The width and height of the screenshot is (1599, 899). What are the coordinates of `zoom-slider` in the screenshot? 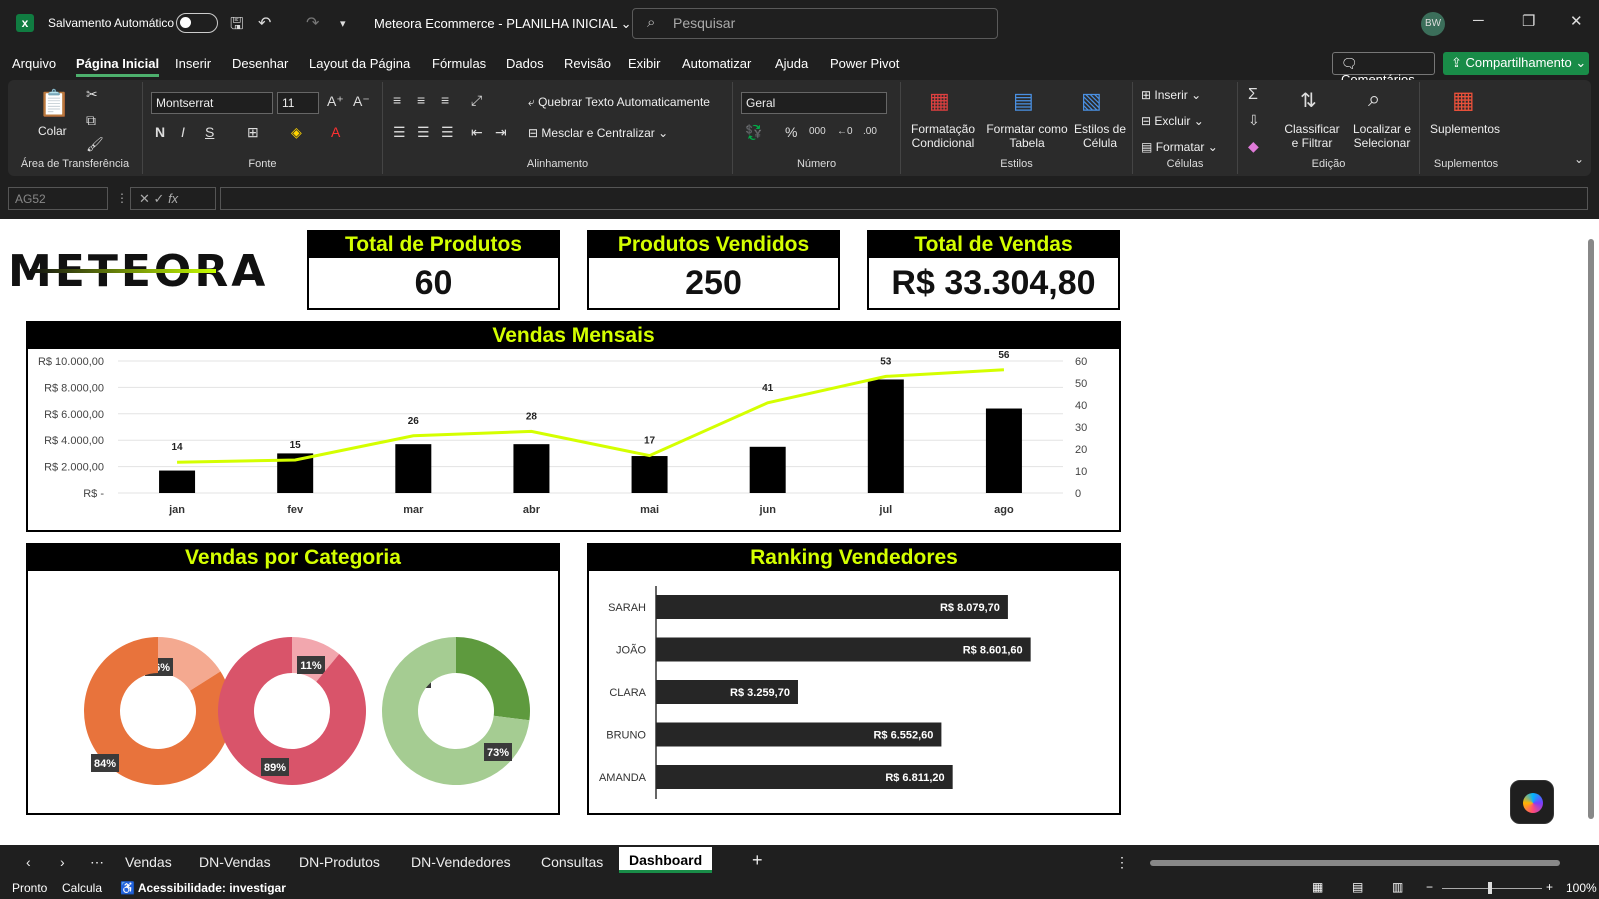 It's located at (1492, 888).